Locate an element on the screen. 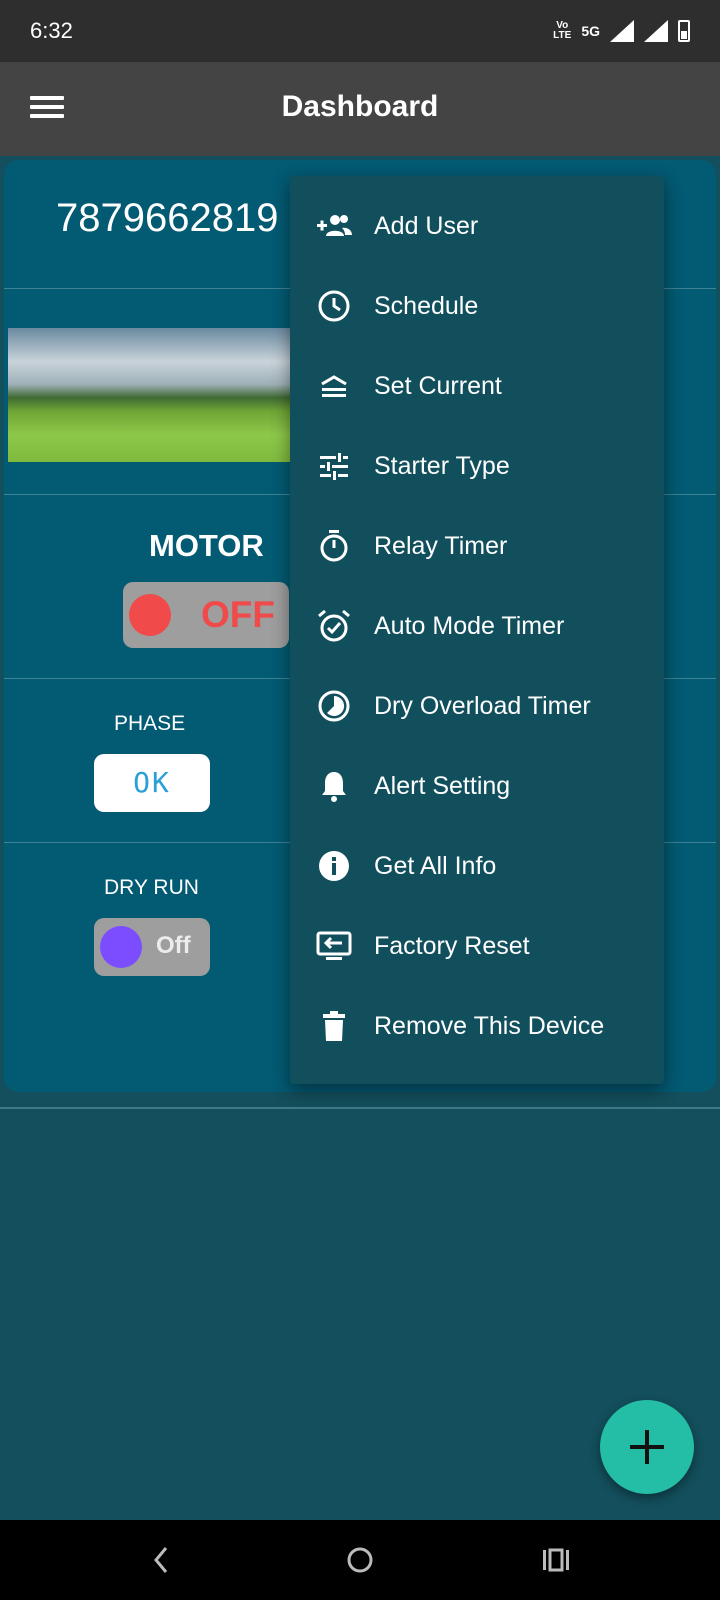 The width and height of the screenshot is (720, 1600). home-icon is located at coordinates (360, 1560).